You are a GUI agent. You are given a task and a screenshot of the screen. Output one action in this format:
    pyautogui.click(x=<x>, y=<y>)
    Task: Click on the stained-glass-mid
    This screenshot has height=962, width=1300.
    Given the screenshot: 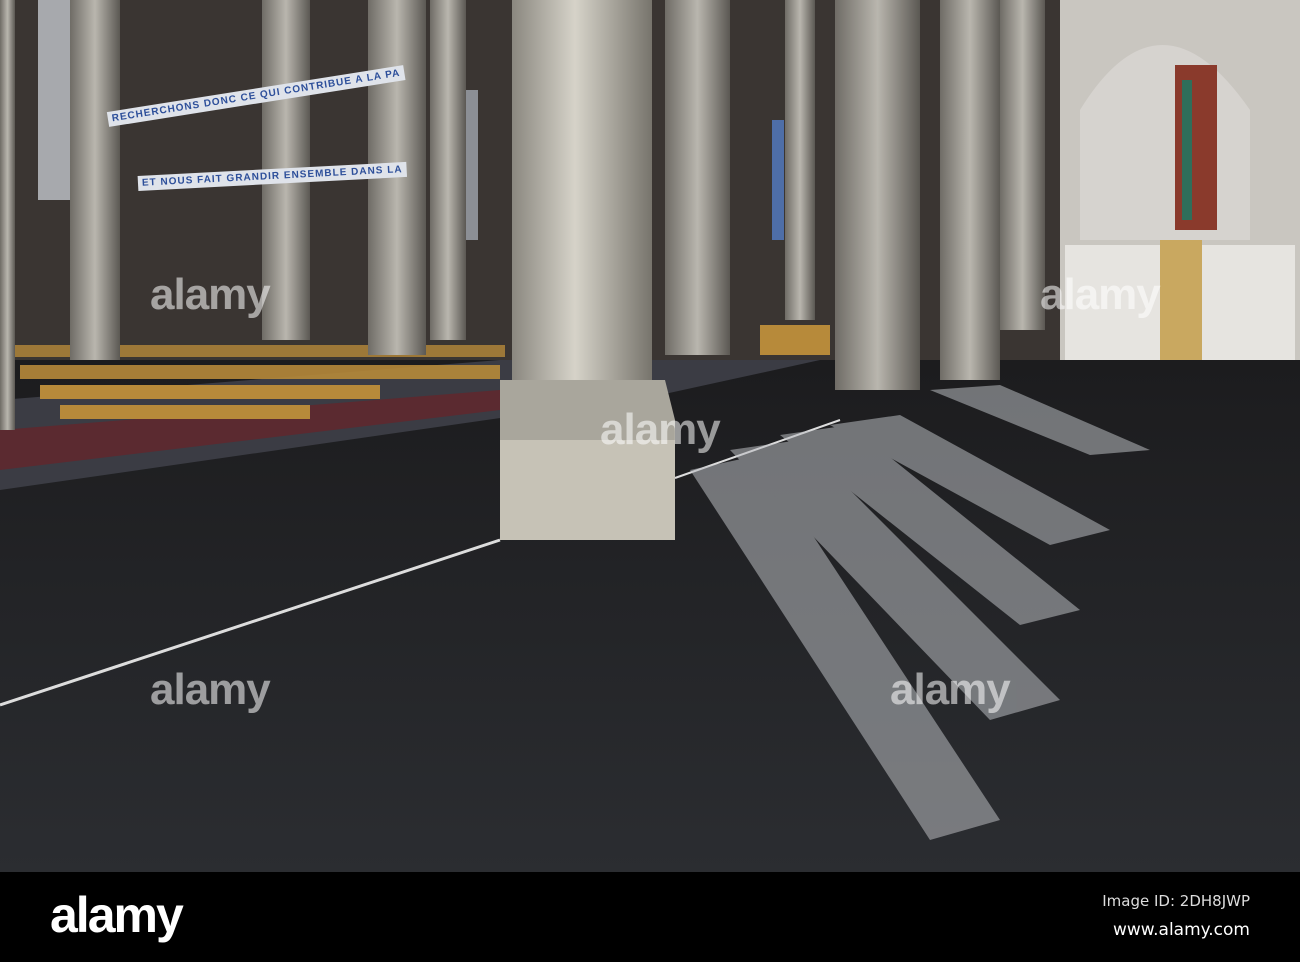 What is the action you would take?
    pyautogui.click(x=778, y=180)
    